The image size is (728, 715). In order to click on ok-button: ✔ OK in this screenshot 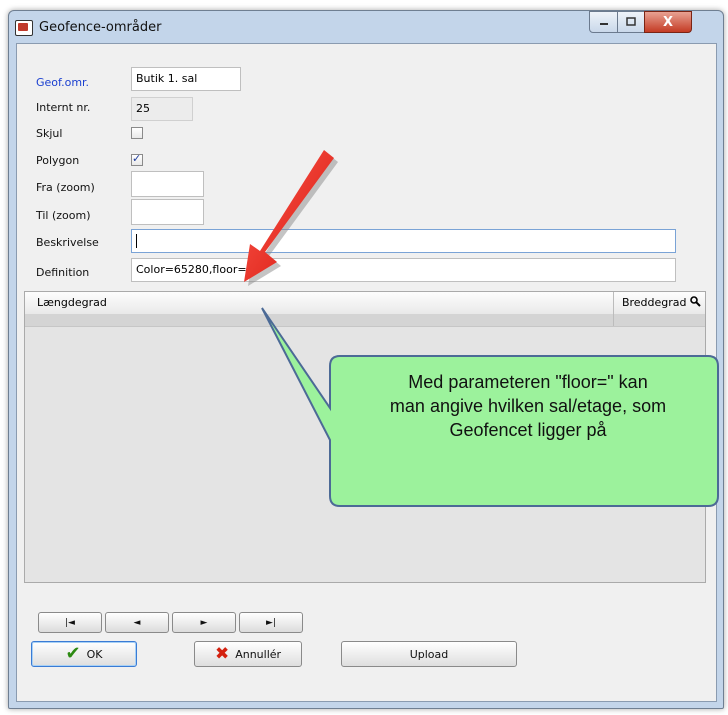, I will do `click(84, 654)`.